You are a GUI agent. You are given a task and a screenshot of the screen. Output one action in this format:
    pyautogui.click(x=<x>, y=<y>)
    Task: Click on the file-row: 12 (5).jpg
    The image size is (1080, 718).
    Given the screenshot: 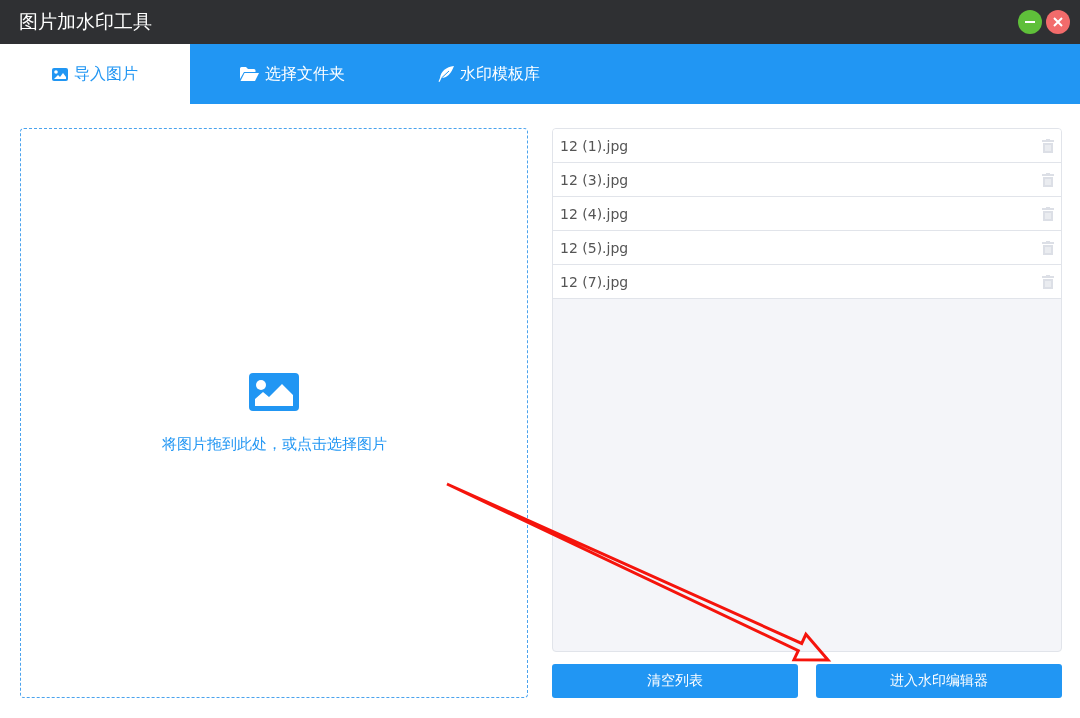 What is the action you would take?
    pyautogui.click(x=807, y=248)
    